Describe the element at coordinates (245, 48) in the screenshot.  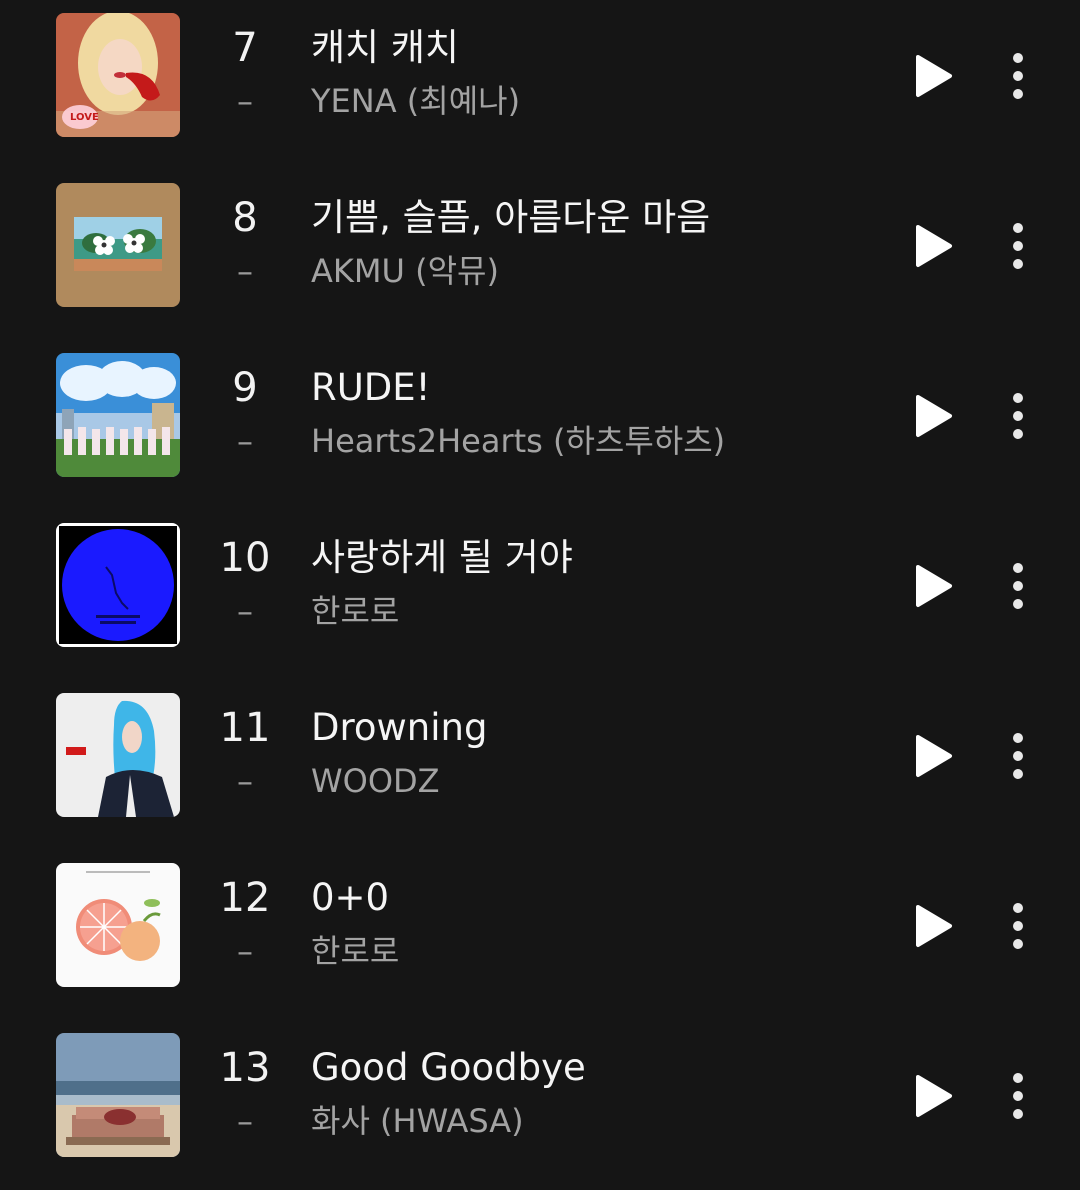
I see `rank-number: 7` at that location.